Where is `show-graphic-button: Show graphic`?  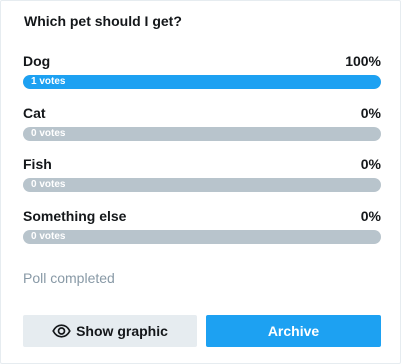 show-graphic-button: Show graphic is located at coordinates (110, 331).